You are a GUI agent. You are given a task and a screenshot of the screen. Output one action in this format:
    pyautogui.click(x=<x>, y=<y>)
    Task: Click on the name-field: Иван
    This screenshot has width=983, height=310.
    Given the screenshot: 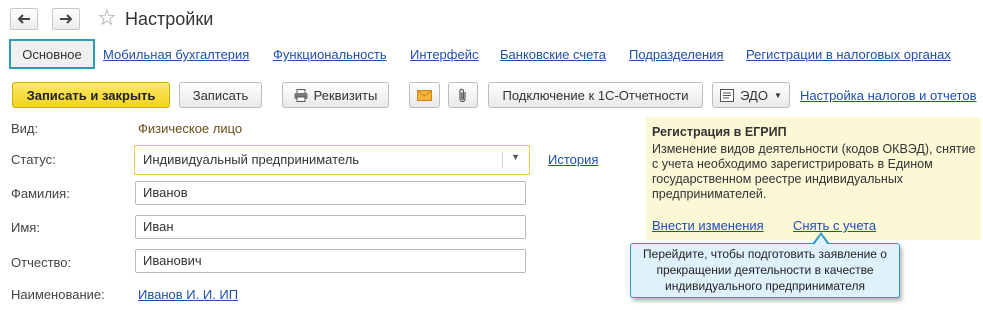 What is the action you would take?
    pyautogui.click(x=330, y=227)
    